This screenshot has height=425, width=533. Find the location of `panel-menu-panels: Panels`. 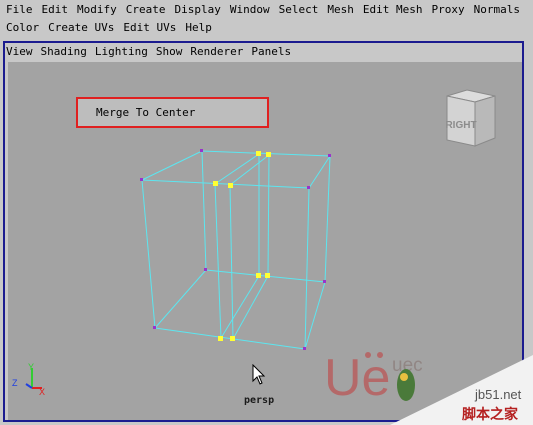

panel-menu-panels: Panels is located at coordinates (271, 51).